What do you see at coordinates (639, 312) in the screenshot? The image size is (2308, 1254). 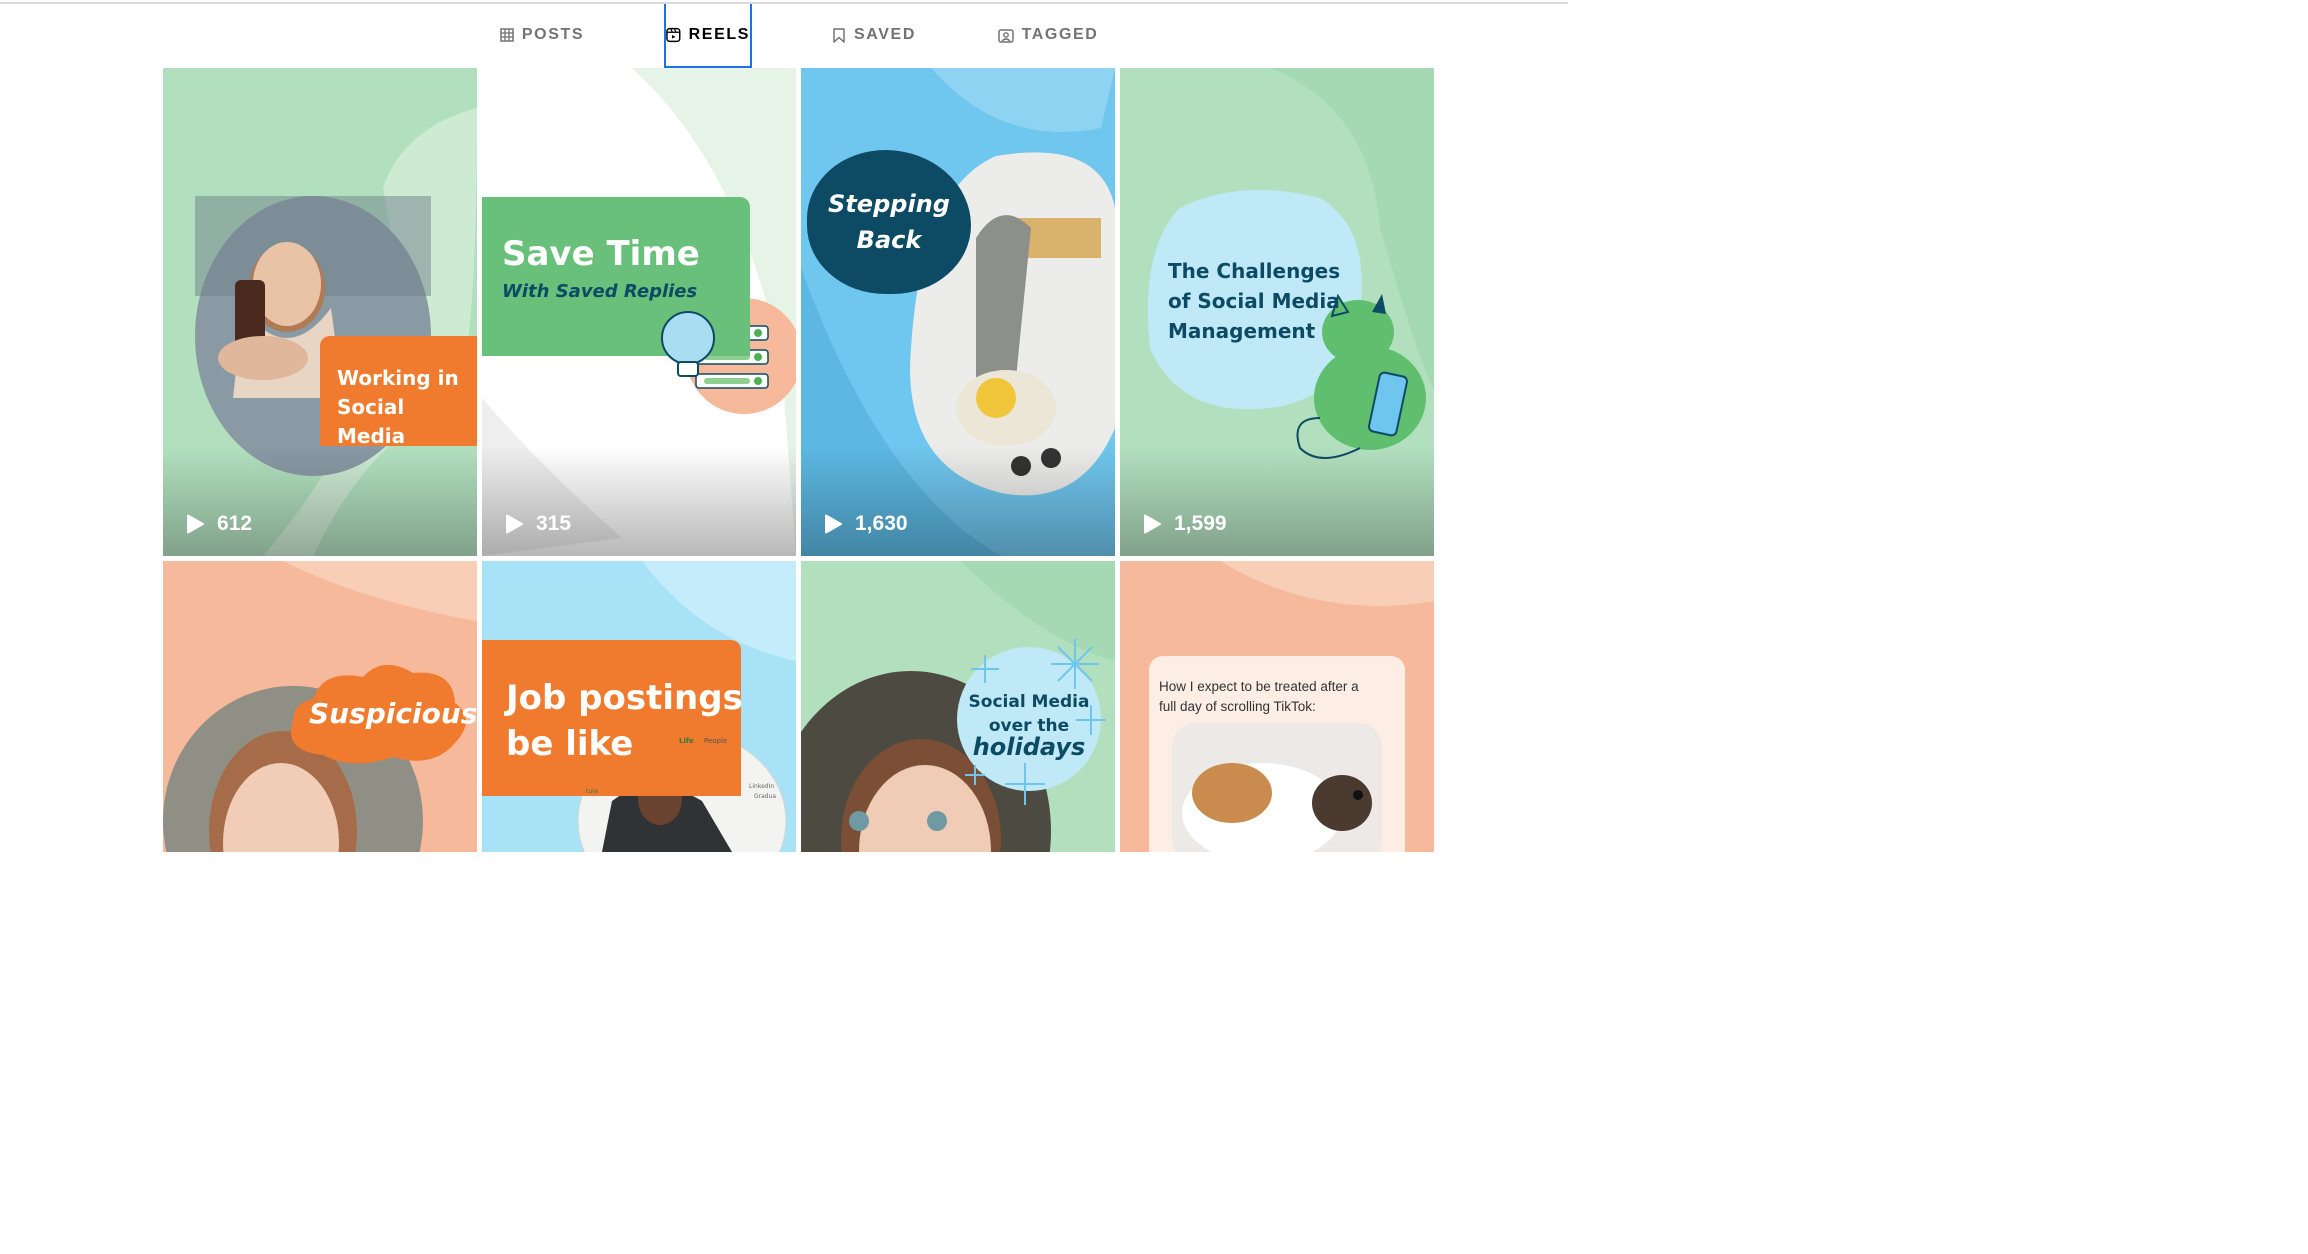 I see `reel-tile: Save Time With Saved Replies 315` at bounding box center [639, 312].